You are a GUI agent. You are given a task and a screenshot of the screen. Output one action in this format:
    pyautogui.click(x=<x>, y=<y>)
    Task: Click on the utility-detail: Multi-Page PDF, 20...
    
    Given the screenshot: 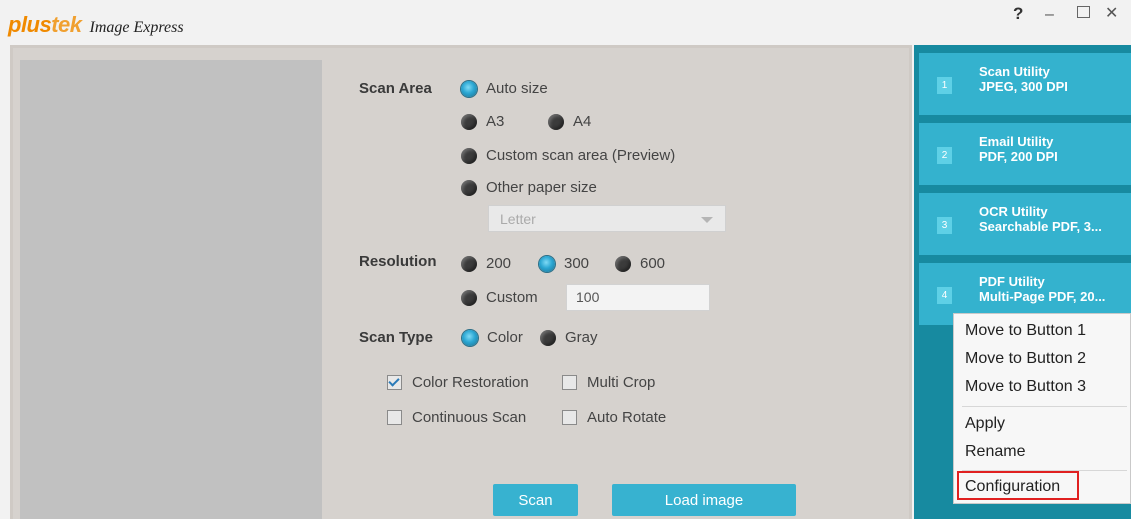 What is the action you would take?
    pyautogui.click(x=1042, y=296)
    